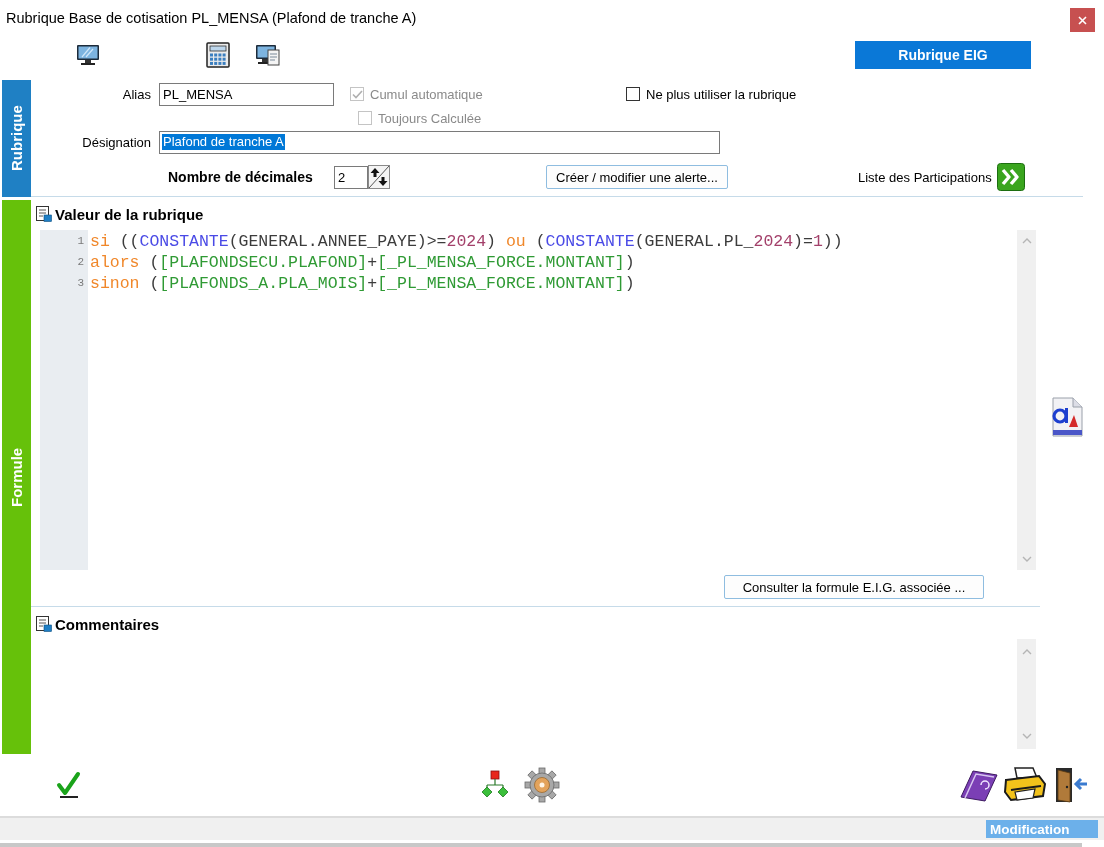  I want to click on book-icon, so click(979, 785).